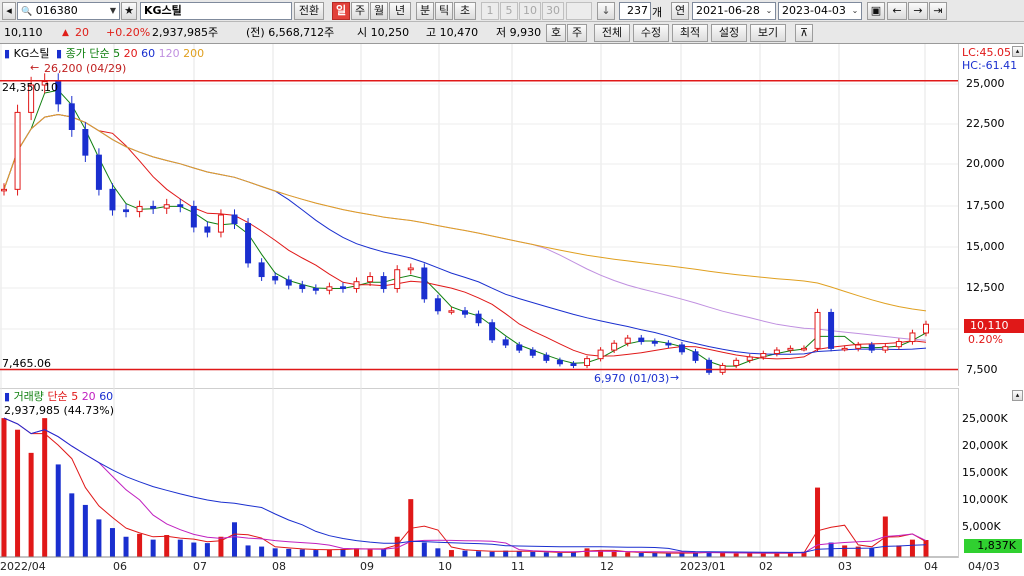  Describe the element at coordinates (984, 566) in the screenshot. I see `x-tick-label: 04/03` at that location.